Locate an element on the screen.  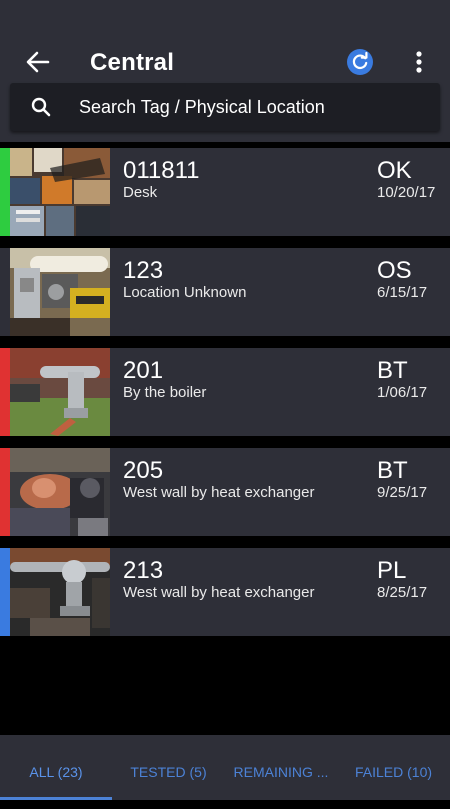
refresh-icon is located at coordinates (360, 60).